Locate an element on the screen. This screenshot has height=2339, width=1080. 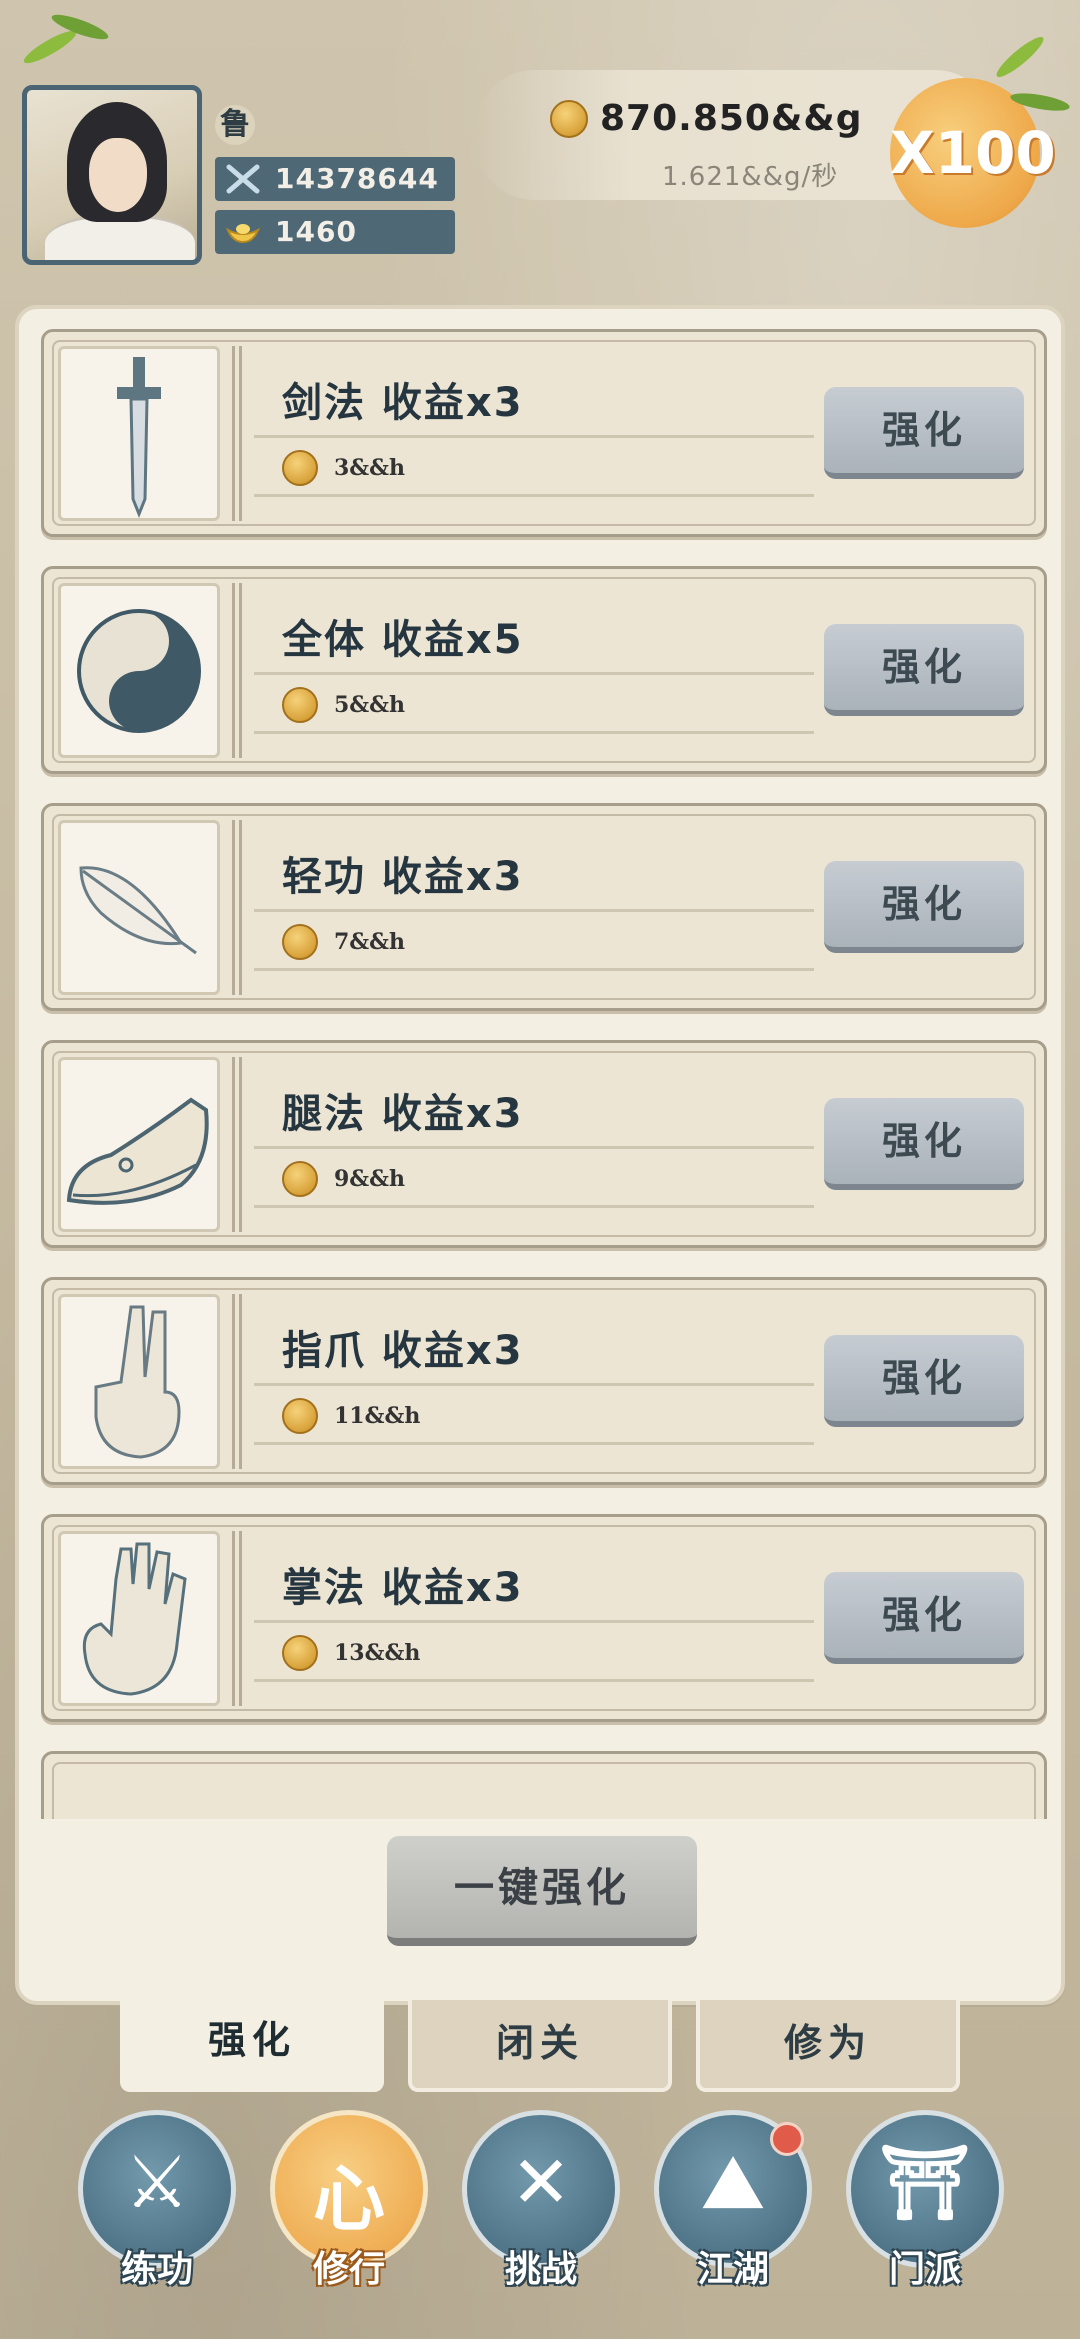
upgrade-title: 掌法 收益x3 is located at coordinates (403, 1588).